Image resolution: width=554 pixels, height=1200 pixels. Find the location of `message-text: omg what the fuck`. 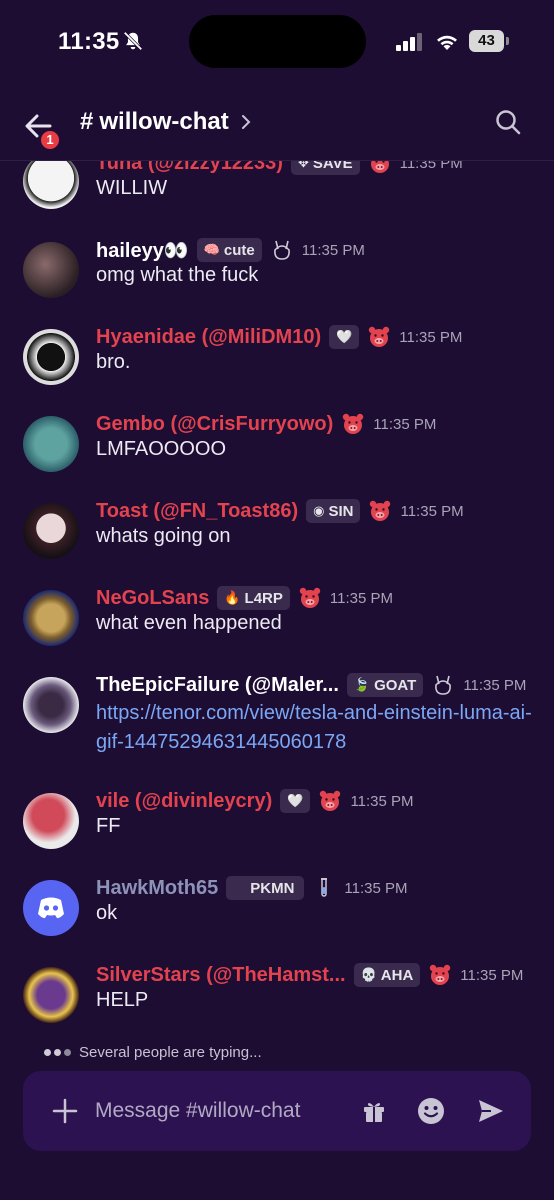

message-text: omg what the fuck is located at coordinates (177, 275).